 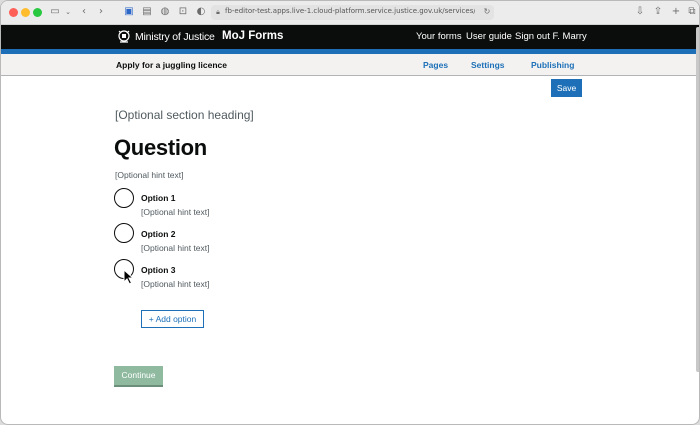 I want to click on add-option-button: + Add option, so click(x=172, y=319).